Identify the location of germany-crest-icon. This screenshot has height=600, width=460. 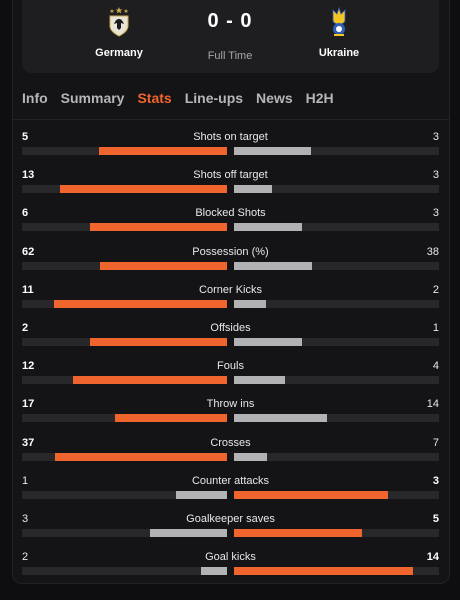
(119, 22).